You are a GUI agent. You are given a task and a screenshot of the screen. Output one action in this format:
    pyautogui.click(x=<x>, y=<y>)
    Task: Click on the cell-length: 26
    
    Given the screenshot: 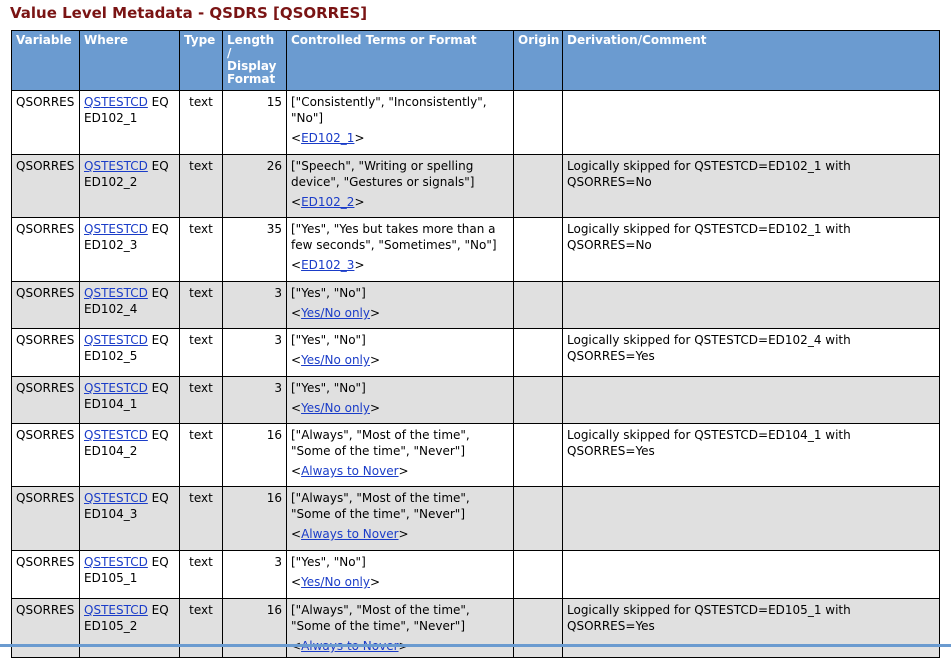 What is the action you would take?
    pyautogui.click(x=254, y=186)
    